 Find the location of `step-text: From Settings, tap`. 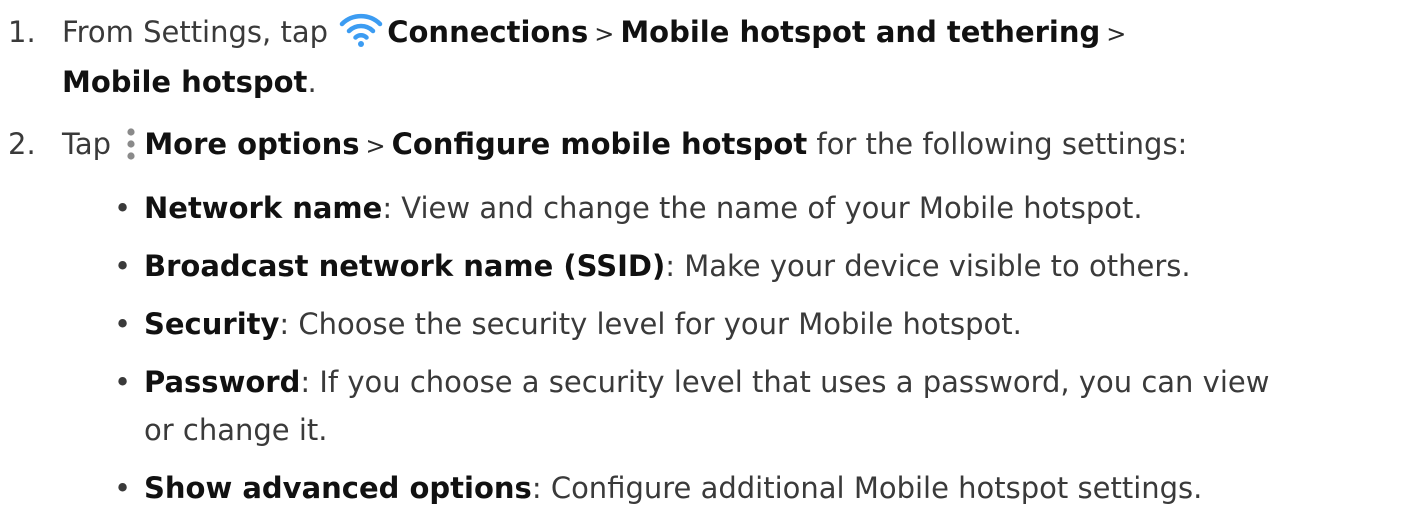

step-text: From Settings, tap is located at coordinates (200, 32).